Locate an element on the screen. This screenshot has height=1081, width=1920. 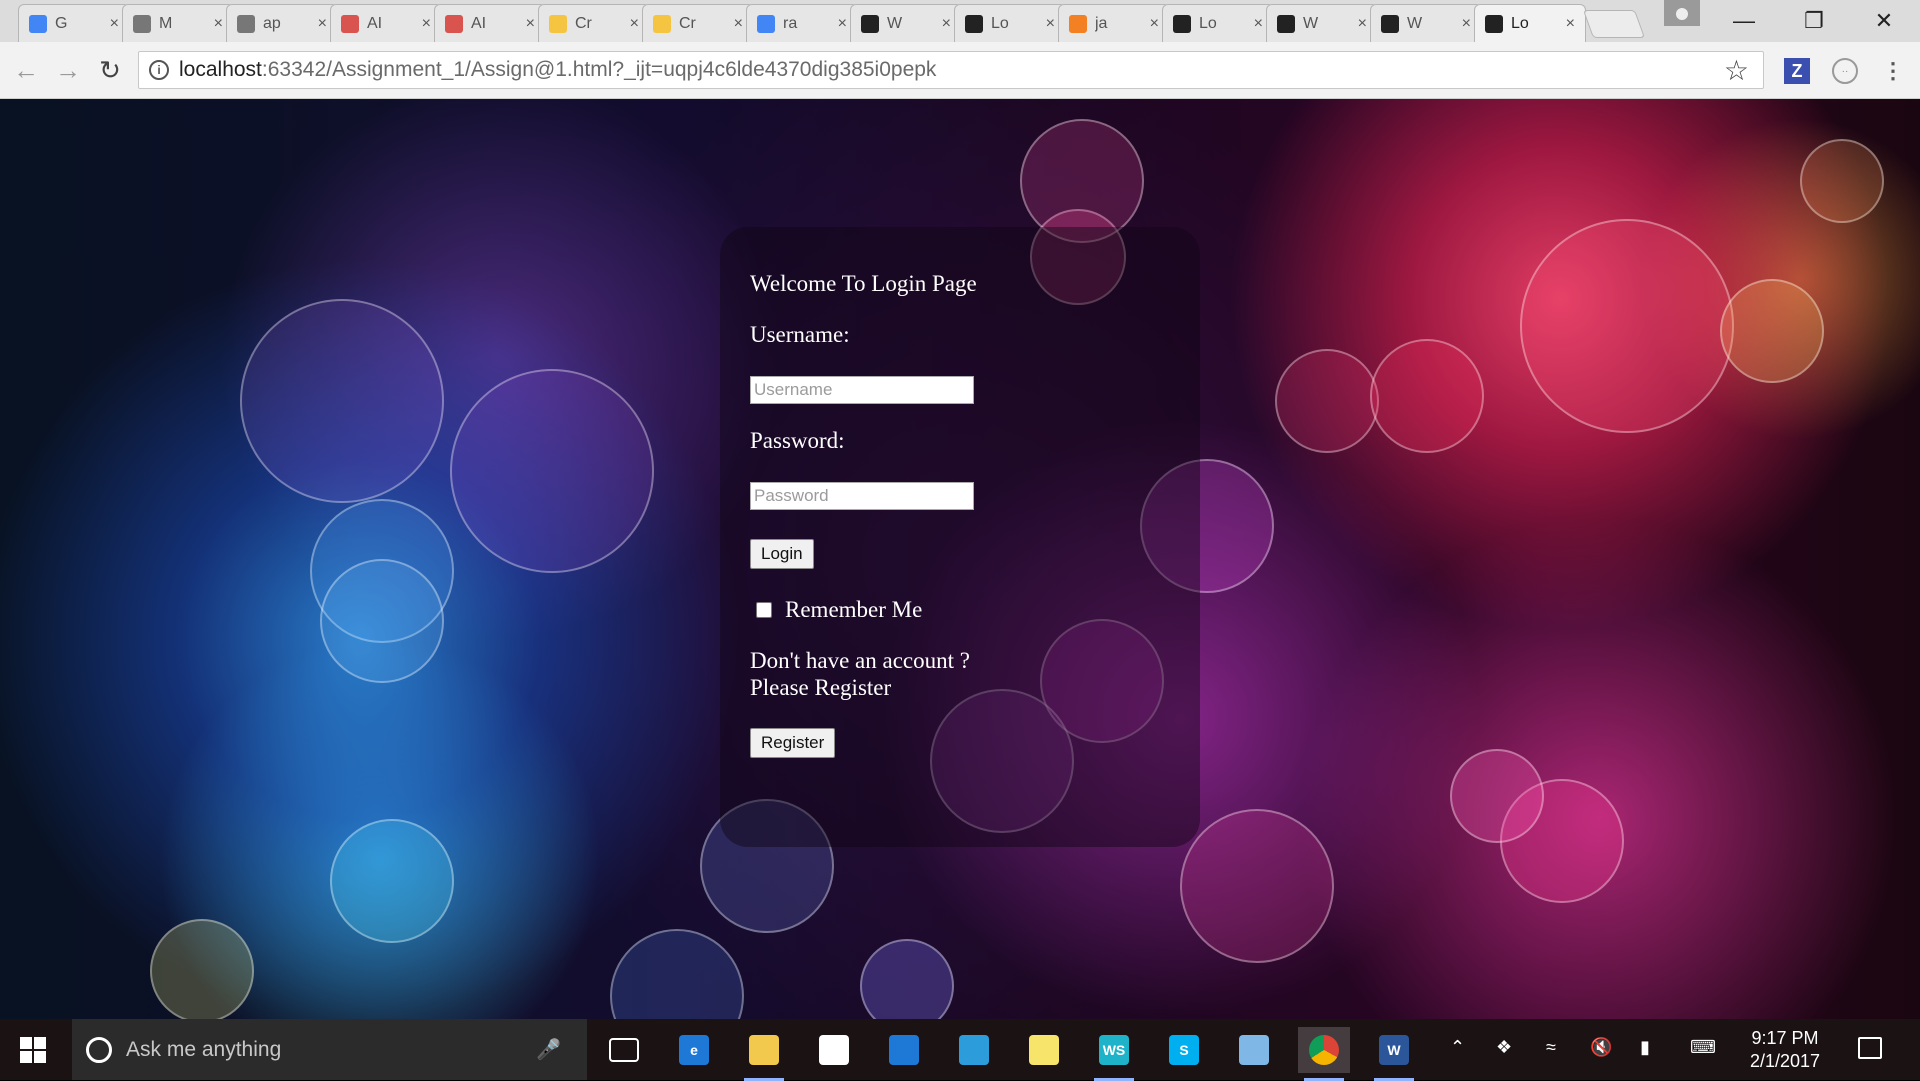
tab-title: AI is located at coordinates (479, 23).